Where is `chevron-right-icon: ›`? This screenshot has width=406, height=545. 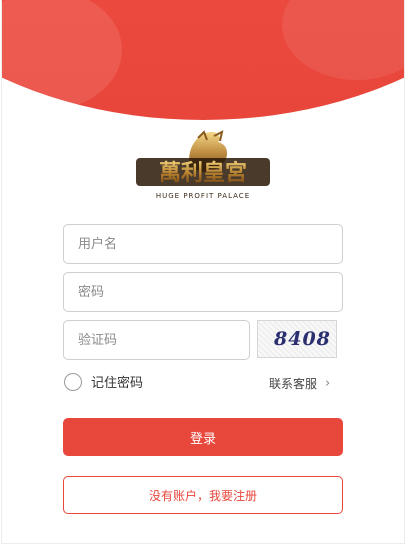 chevron-right-icon: › is located at coordinates (328, 383).